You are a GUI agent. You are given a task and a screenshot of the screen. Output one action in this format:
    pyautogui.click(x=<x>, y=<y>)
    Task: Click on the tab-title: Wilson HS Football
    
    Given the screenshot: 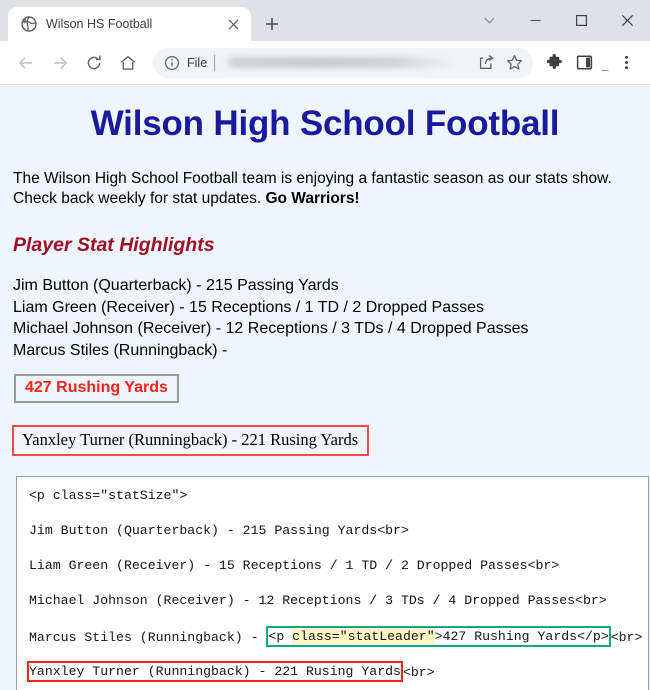 What is the action you would take?
    pyautogui.click(x=99, y=24)
    